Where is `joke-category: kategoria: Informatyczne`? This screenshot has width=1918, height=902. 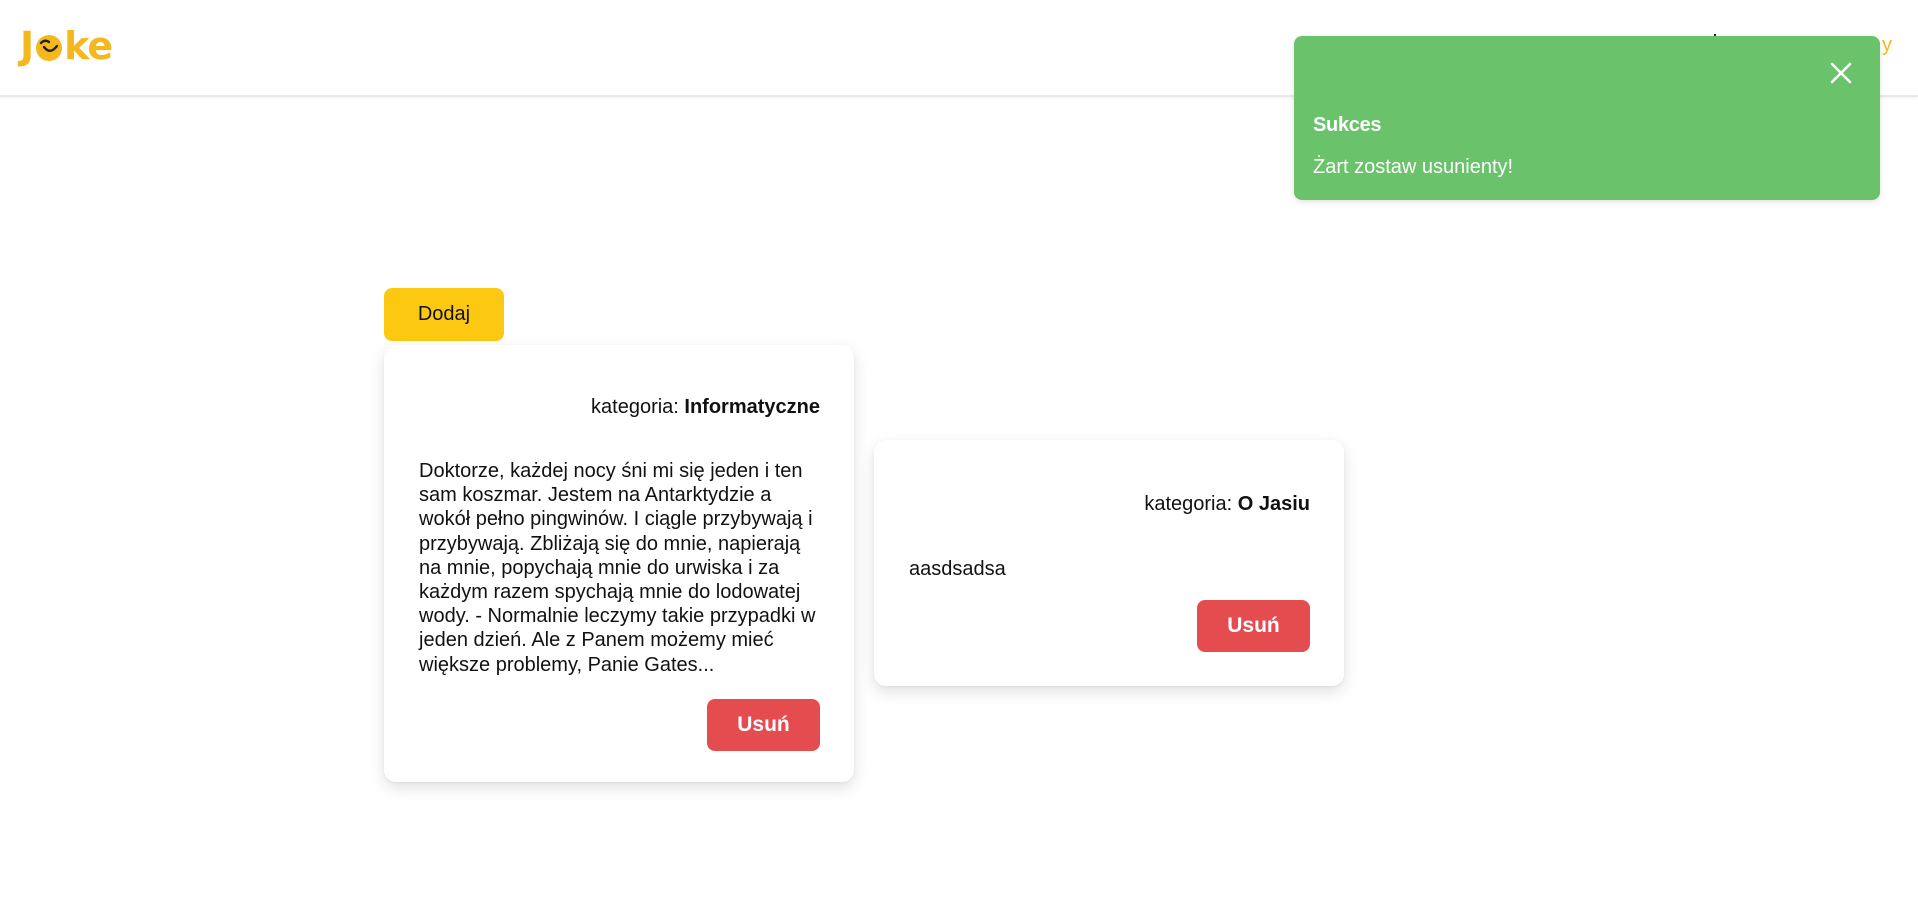
joke-category: kategoria: Informatyczne is located at coordinates (705, 407).